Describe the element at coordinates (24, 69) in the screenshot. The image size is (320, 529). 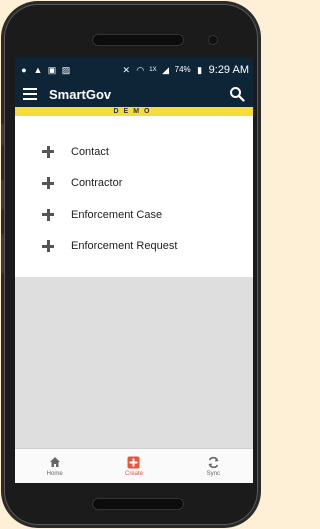
I see `message-icon: ●` at that location.